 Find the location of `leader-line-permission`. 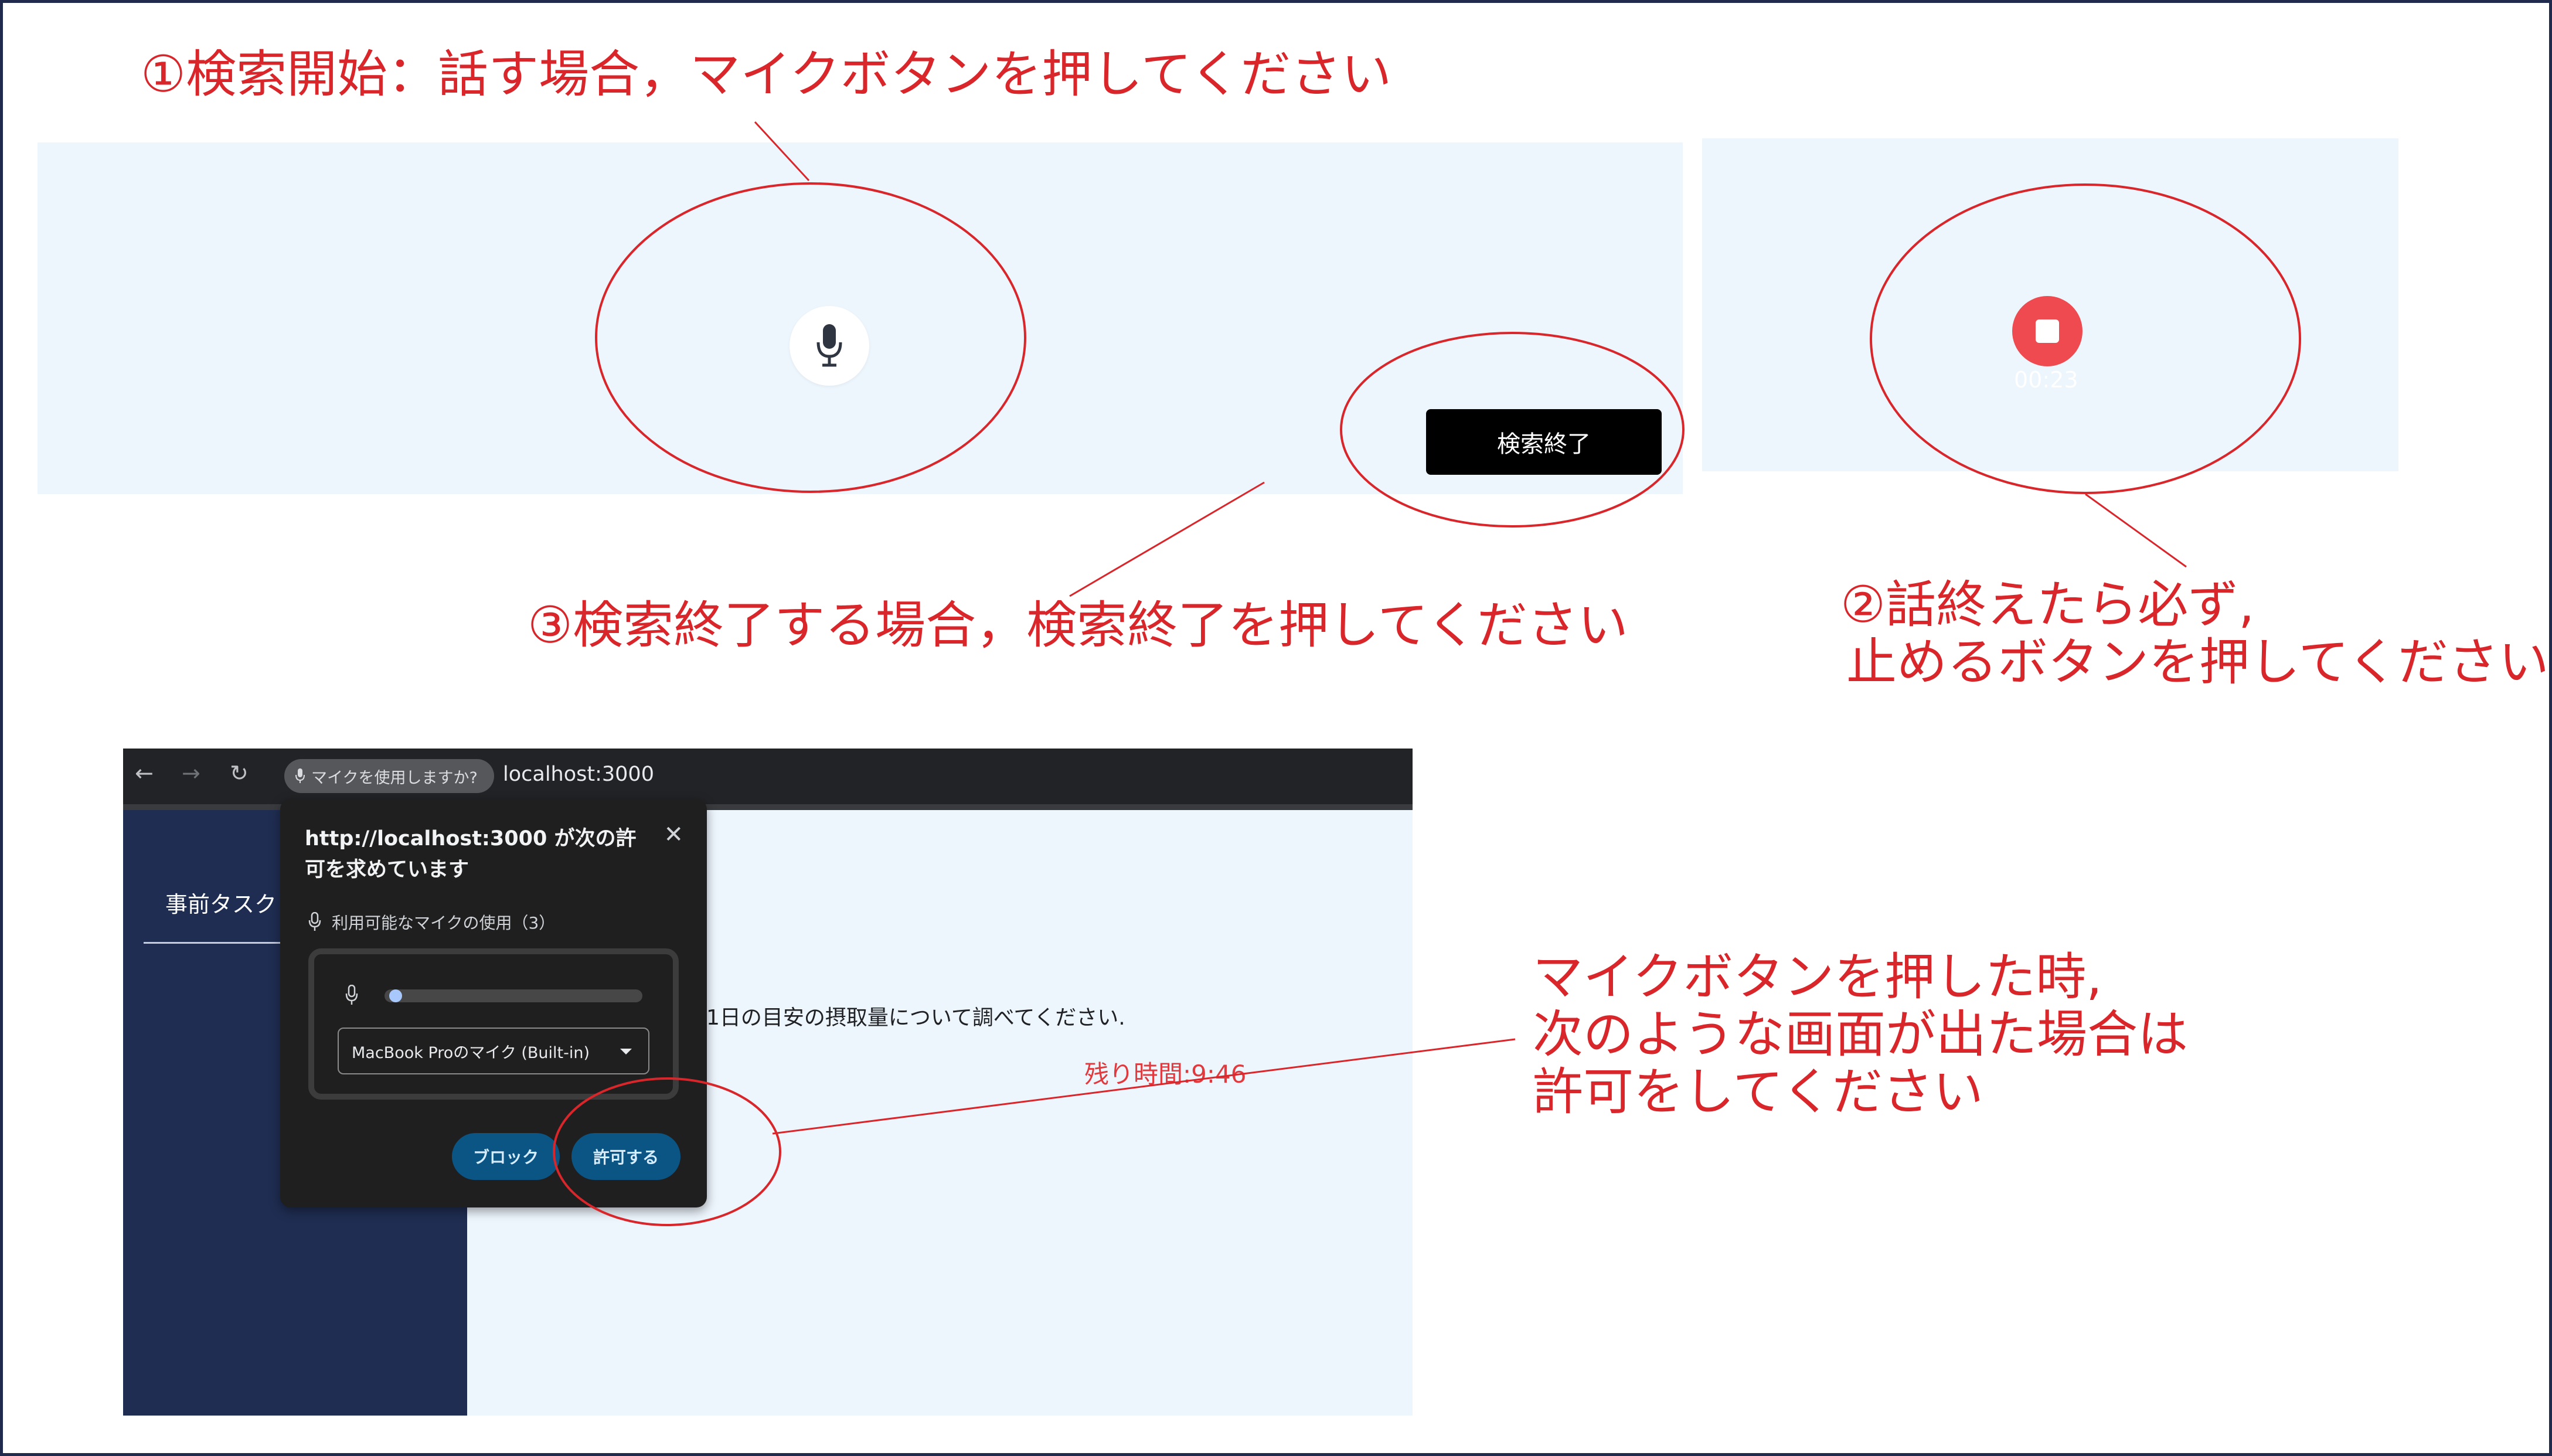

leader-line-permission is located at coordinates (1144, 1086).